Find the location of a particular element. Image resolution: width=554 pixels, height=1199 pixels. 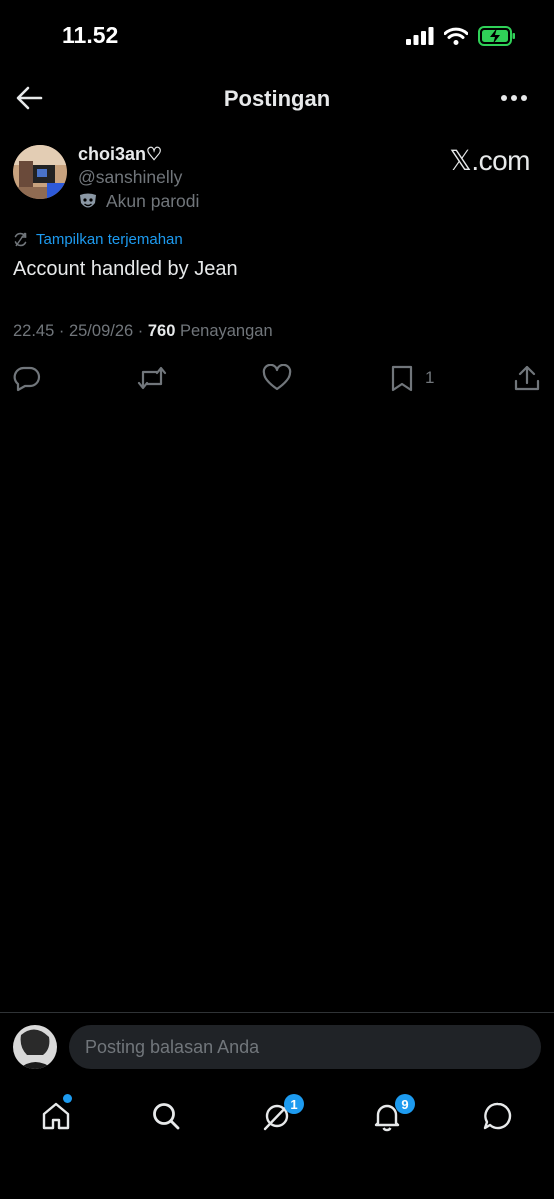

theater-mask-icon is located at coordinates (88, 200).